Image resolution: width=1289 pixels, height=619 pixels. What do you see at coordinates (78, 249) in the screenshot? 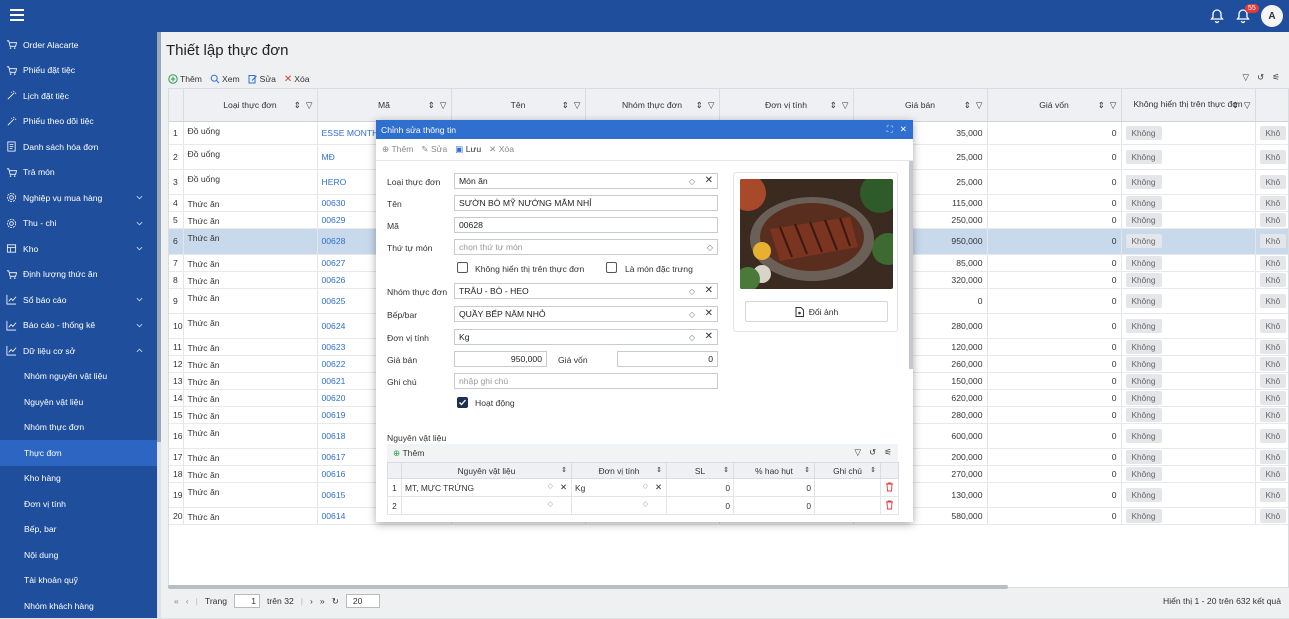
I see `sidebar-item-kho: Kho` at bounding box center [78, 249].